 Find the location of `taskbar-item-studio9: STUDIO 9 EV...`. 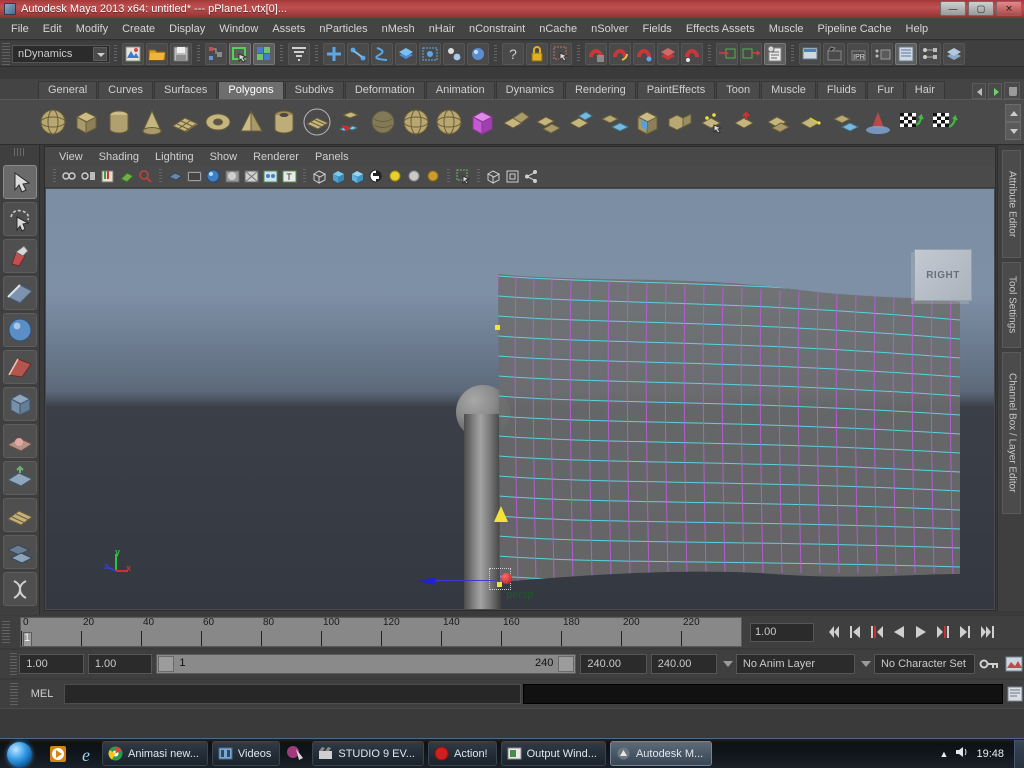

taskbar-item-studio9: STUDIO 9 EV... is located at coordinates (368, 753).